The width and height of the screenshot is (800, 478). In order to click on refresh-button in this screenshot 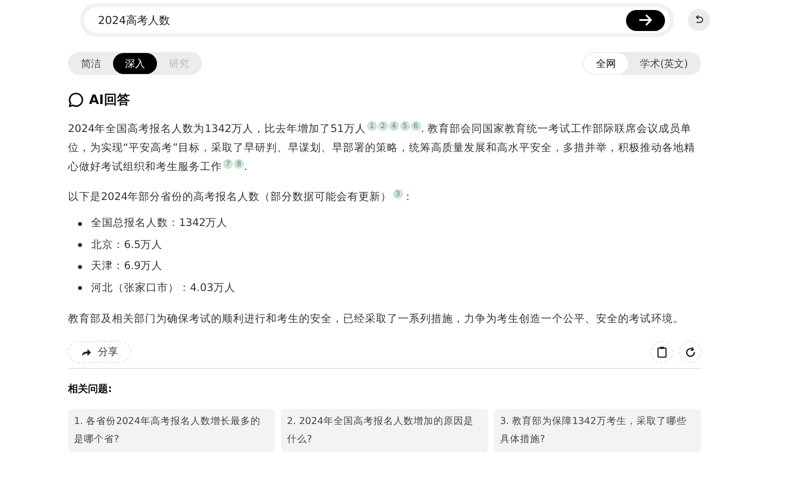, I will do `click(690, 352)`.